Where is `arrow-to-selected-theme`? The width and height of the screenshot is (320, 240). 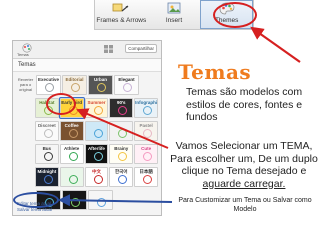
arrow-to-selected-theme is located at coordinates (122, 128).